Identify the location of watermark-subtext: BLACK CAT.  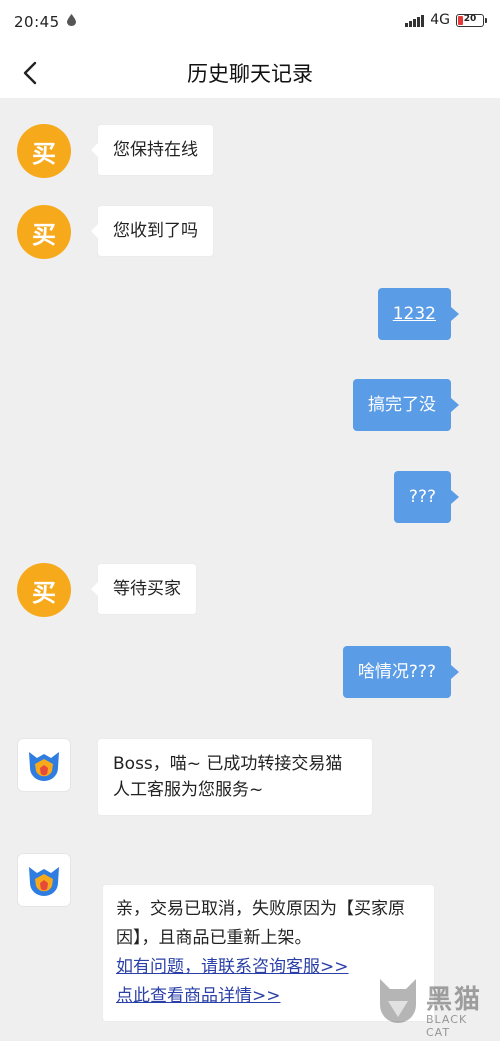
(447, 1026).